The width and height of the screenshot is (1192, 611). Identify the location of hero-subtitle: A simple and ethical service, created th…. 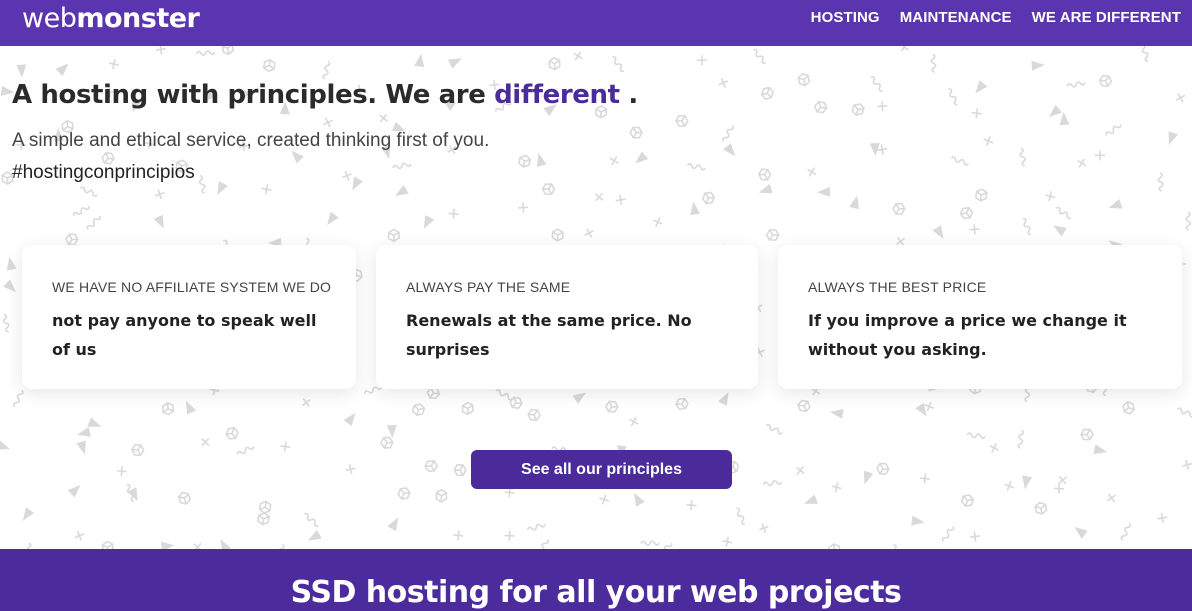
(251, 140).